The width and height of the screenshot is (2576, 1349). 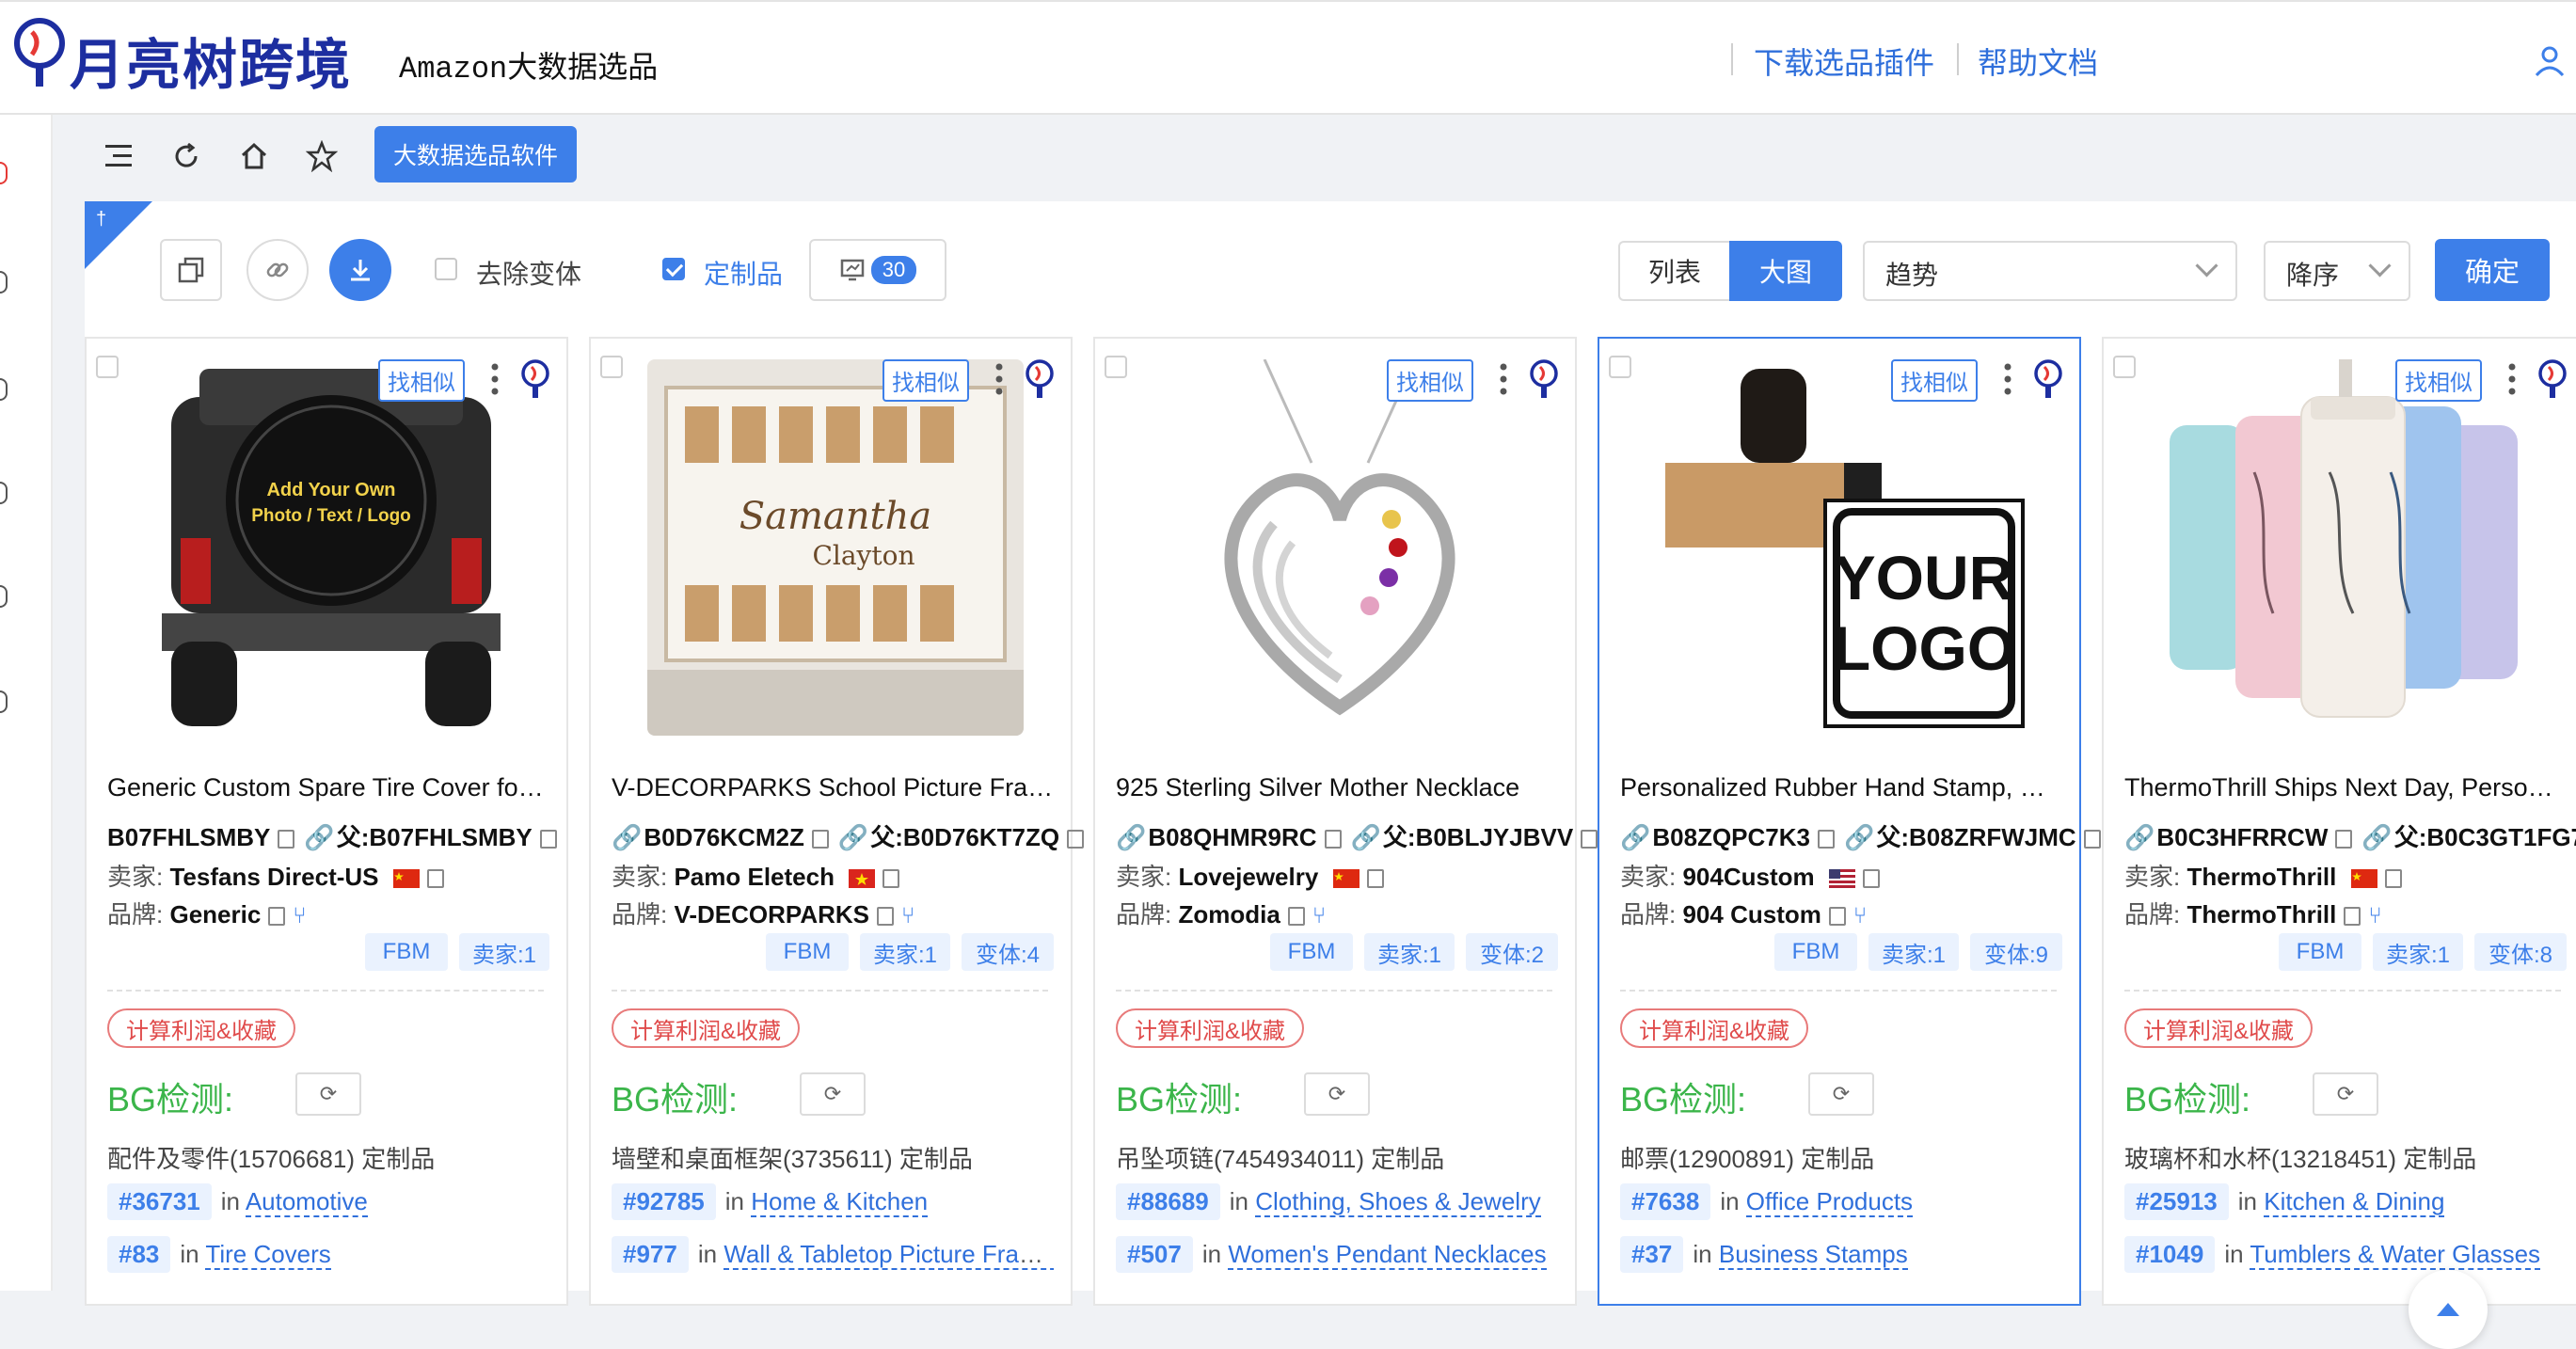 What do you see at coordinates (1786, 271) in the screenshot?
I see `view-grid-tab: 大图` at bounding box center [1786, 271].